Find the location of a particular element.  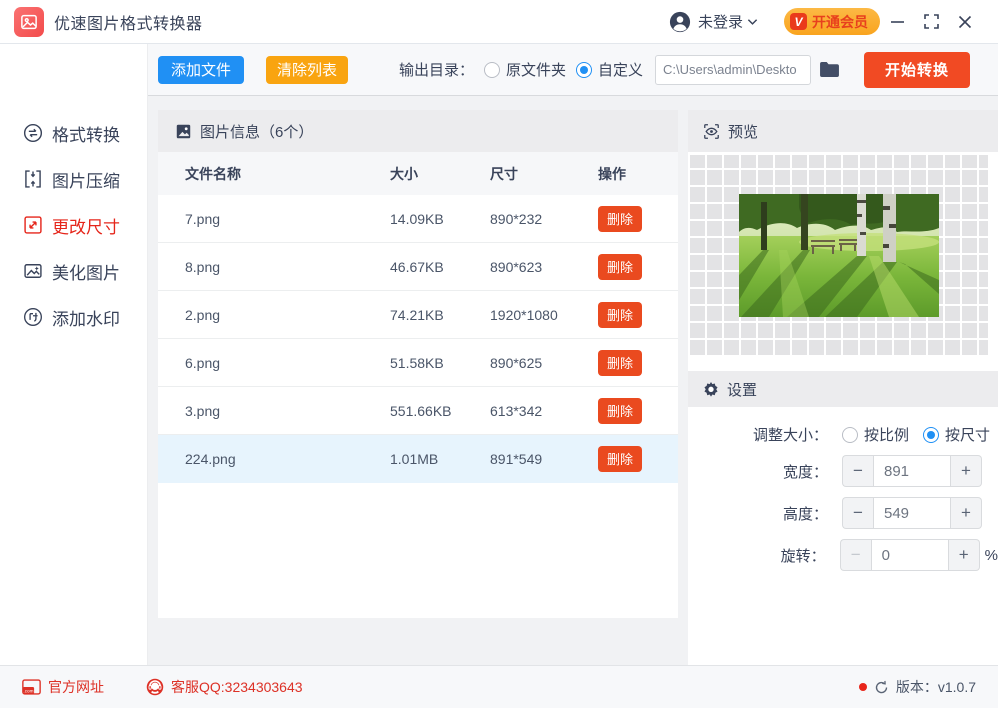

rotate-input is located at coordinates (909, 555).